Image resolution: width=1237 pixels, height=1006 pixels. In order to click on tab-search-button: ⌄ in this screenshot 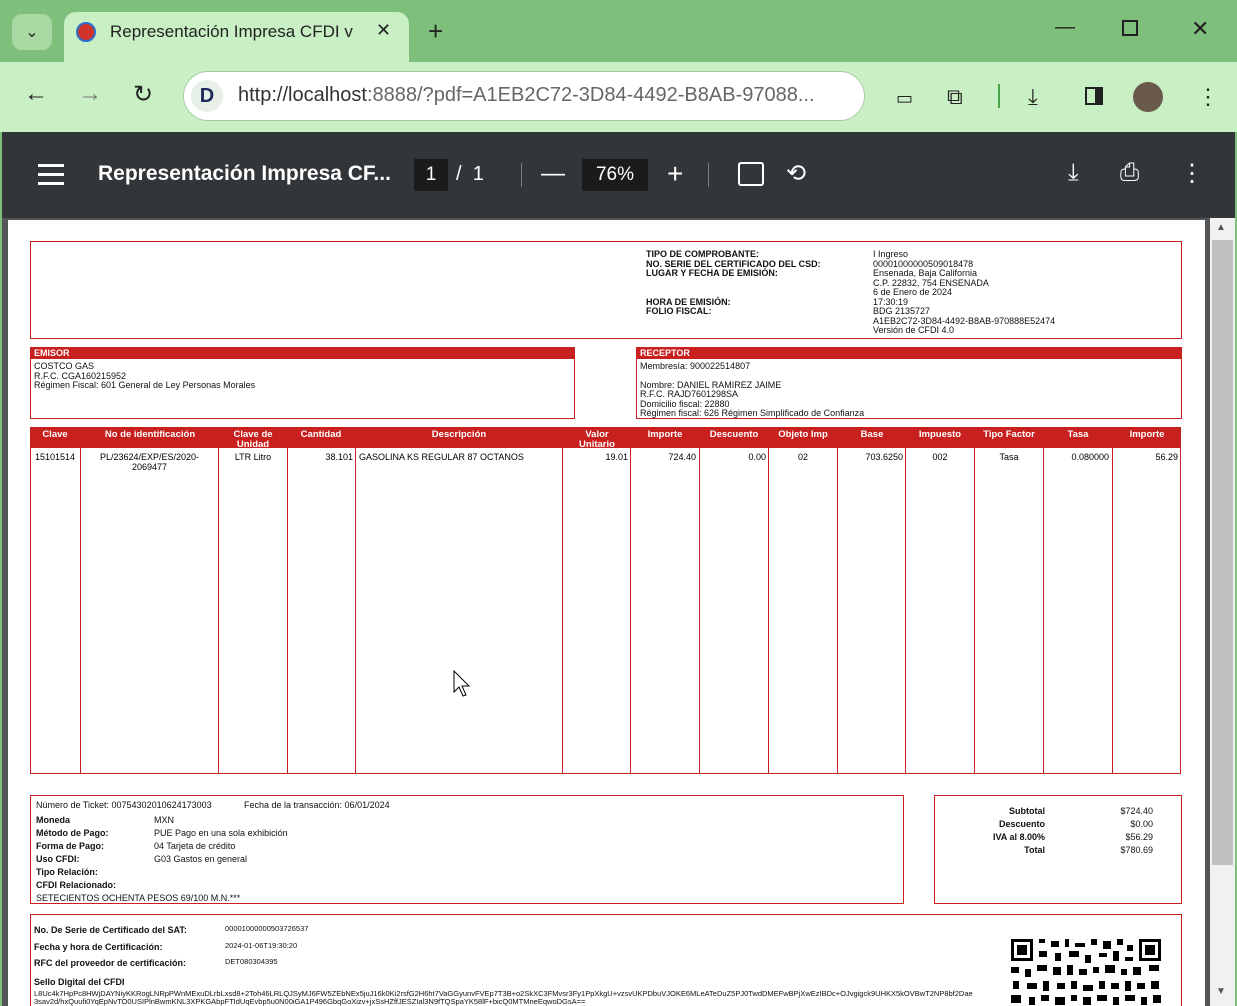, I will do `click(32, 32)`.